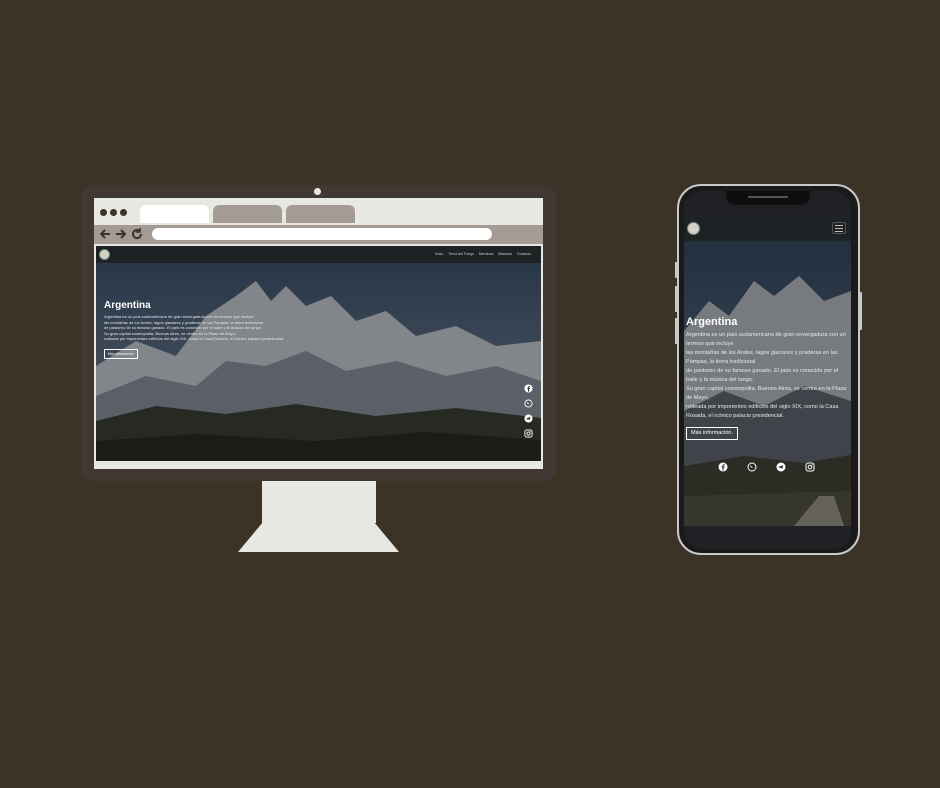 This screenshot has width=940, height=788. I want to click on more-info-button: Más información, so click(121, 354).